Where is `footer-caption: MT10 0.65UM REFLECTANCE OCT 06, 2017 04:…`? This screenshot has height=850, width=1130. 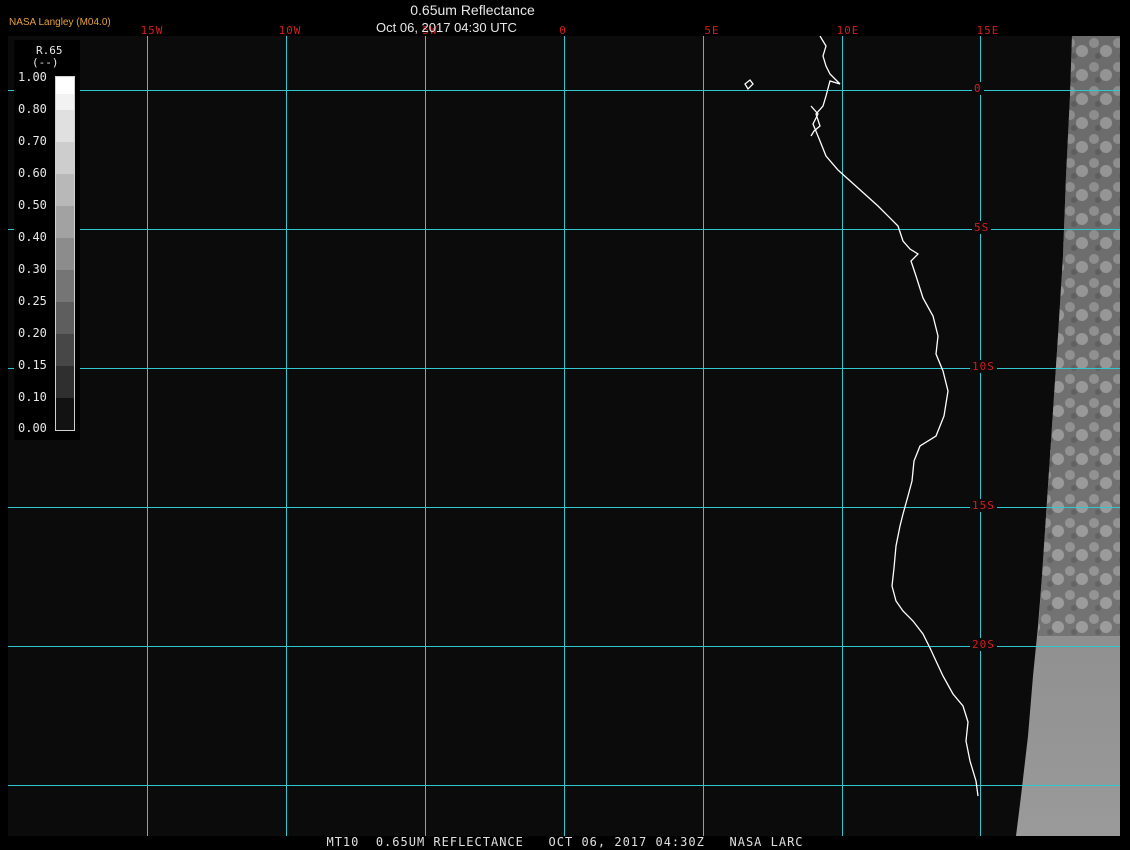
footer-caption: MT10 0.65UM REFLECTANCE OCT 06, 2017 04:… is located at coordinates (565, 842).